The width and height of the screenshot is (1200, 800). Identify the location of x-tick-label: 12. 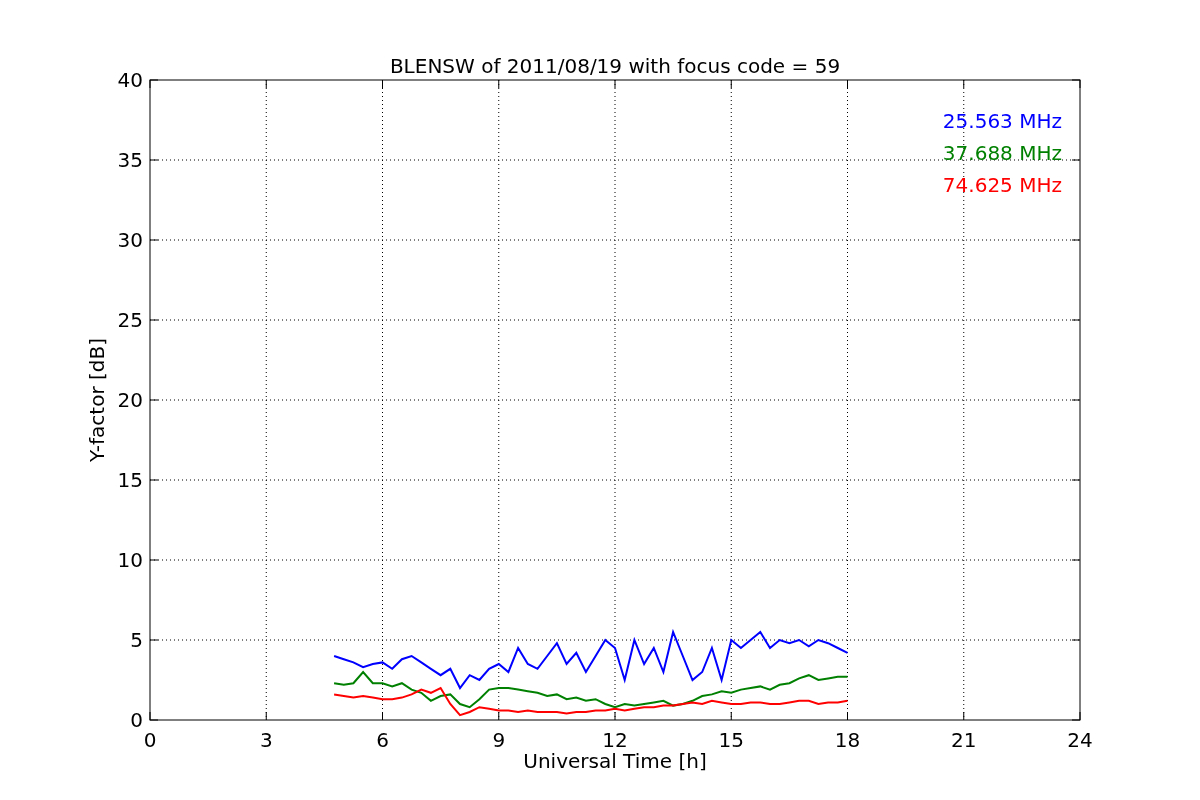
(615, 740).